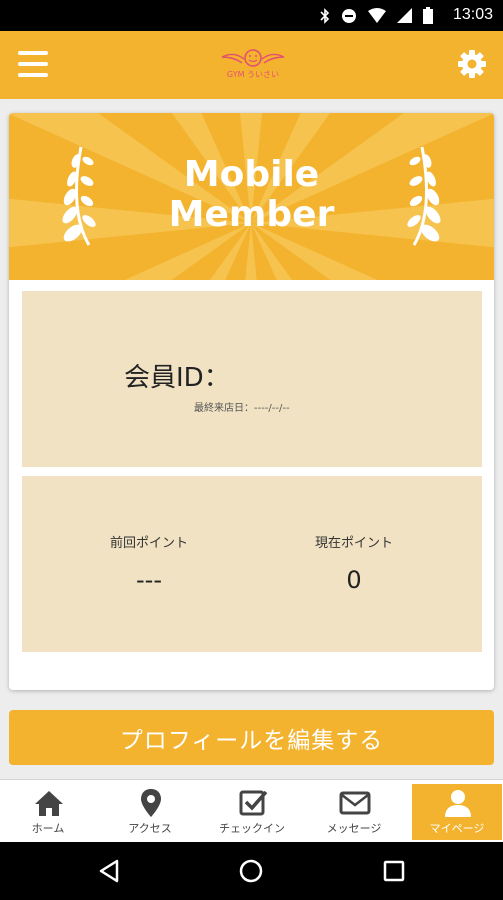  I want to click on banner-title-line2: Member, so click(251, 214).